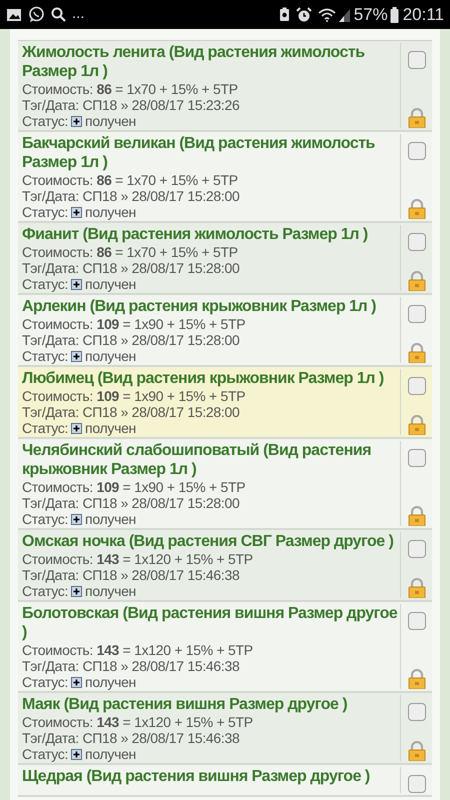 Image resolution: width=450 pixels, height=800 pixels. What do you see at coordinates (197, 460) in the screenshot?
I see `item-title: Челябинский слабошиповатый (Вид растения крыжовник Размер 1л )` at bounding box center [197, 460].